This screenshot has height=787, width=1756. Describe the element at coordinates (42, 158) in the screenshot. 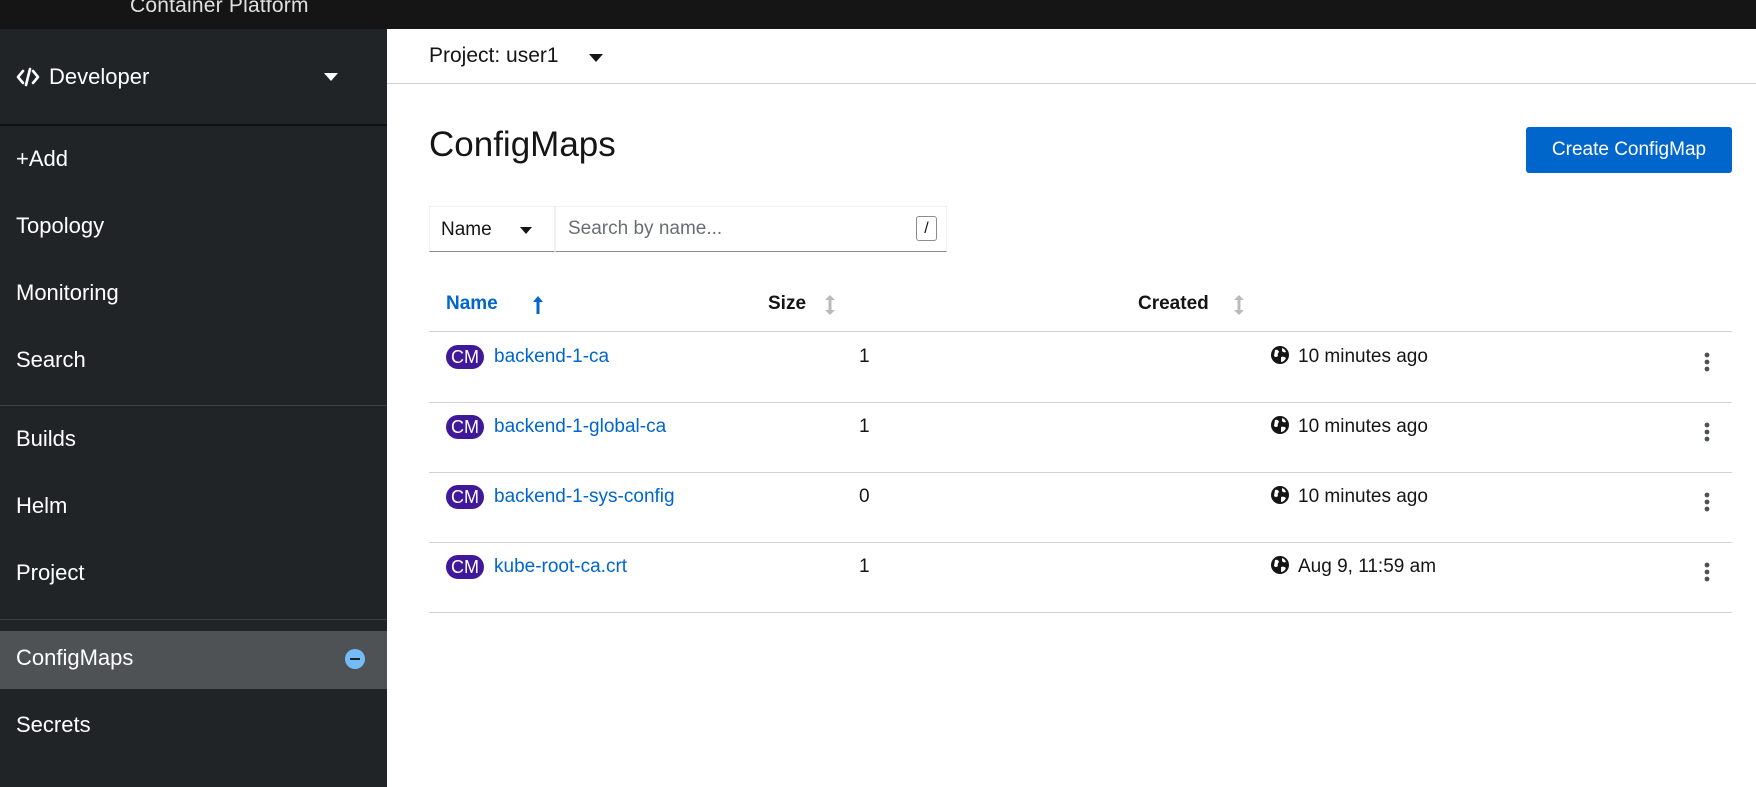

I see `nav-item-label: +Add` at that location.